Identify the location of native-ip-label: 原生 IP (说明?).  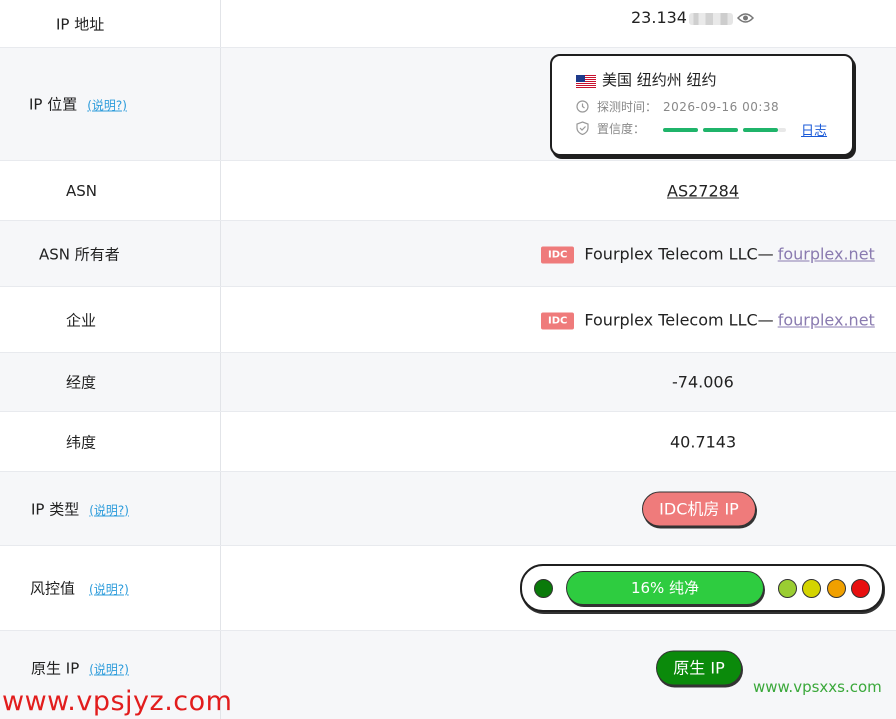
(80, 668).